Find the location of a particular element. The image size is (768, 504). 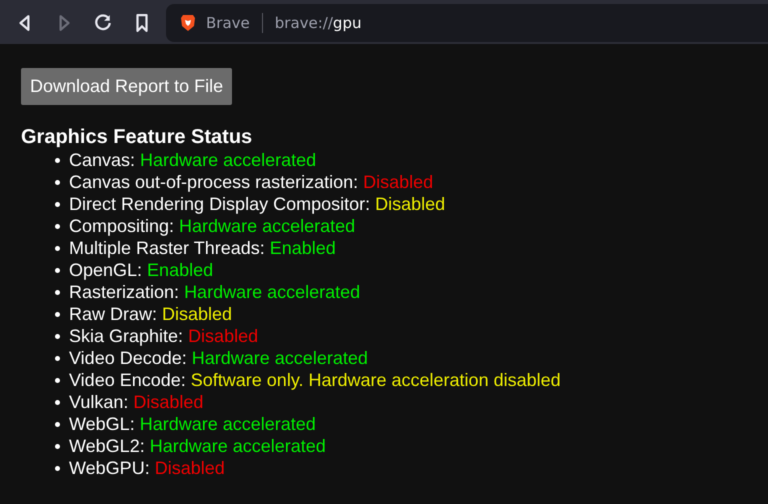

feature-name: Skia Graphite: is located at coordinates (126, 336).